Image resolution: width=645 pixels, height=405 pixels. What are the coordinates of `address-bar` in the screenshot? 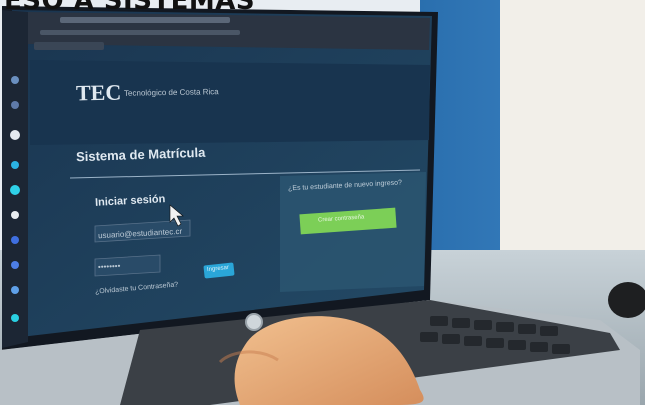 It's located at (145, 20).